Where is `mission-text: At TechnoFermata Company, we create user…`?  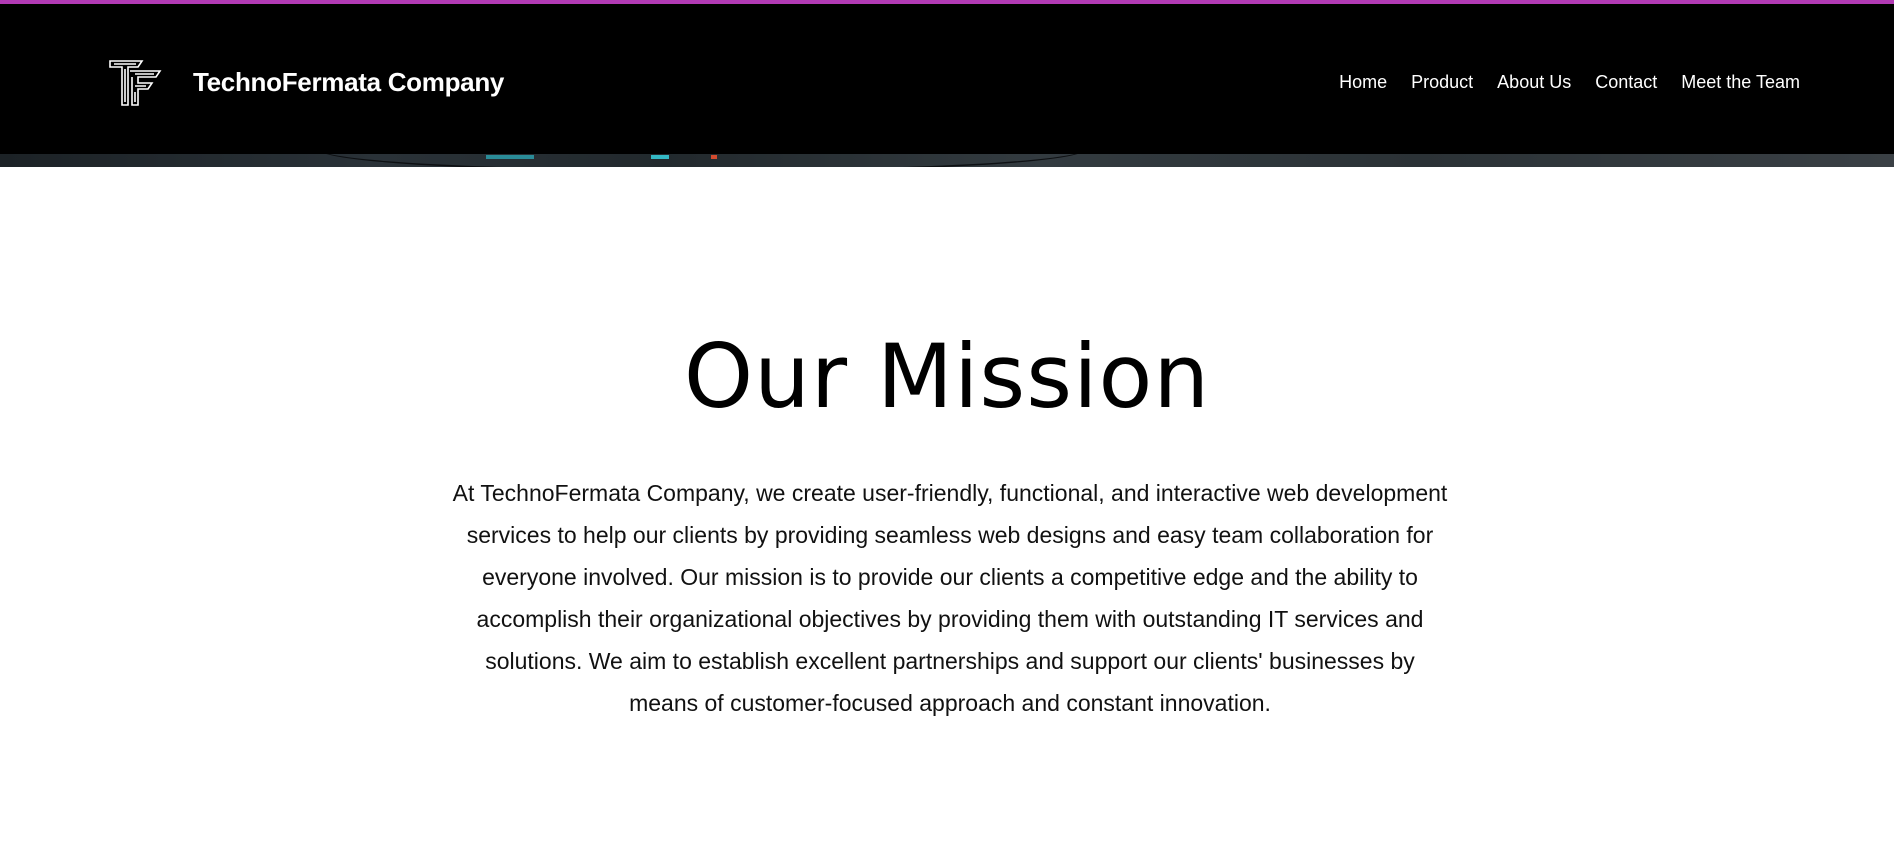 mission-text: At TechnoFermata Company, we create user… is located at coordinates (950, 598).